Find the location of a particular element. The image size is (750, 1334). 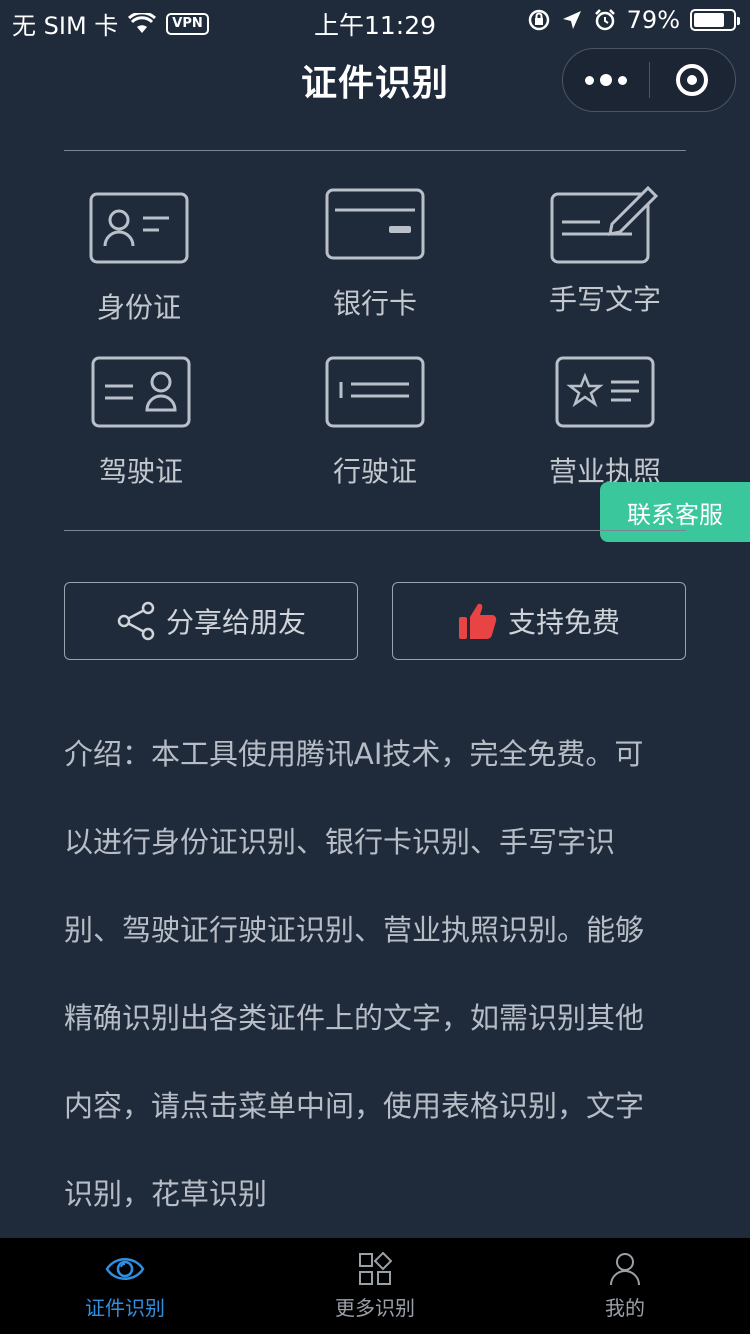

tab-label: 我的 is located at coordinates (625, 1308).